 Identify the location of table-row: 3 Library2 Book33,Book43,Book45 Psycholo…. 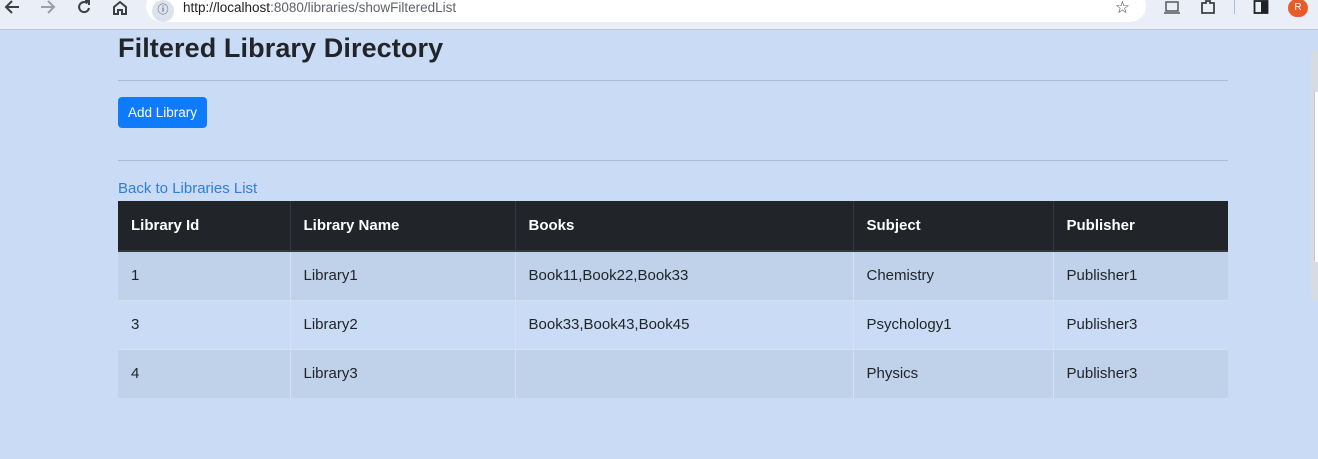
(673, 324).